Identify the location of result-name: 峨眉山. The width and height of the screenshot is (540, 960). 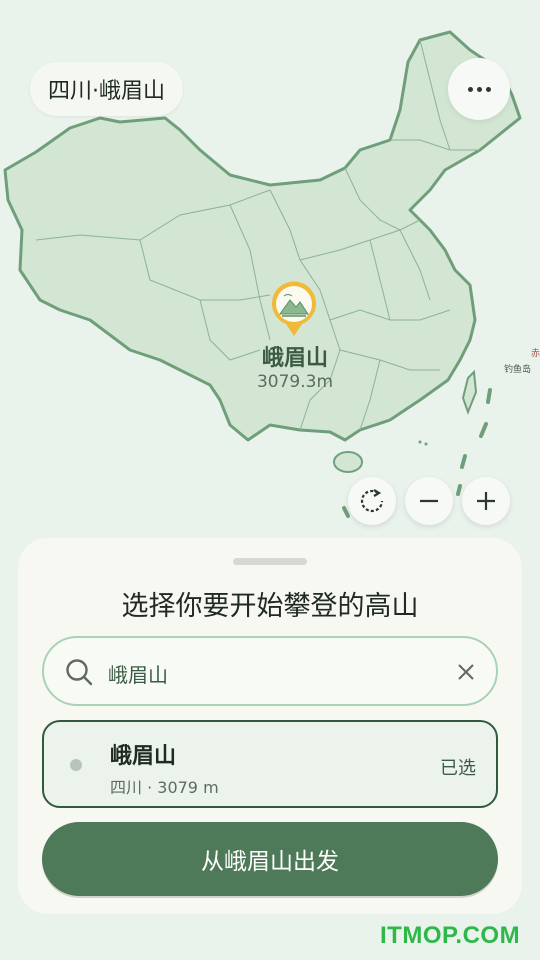
(143, 756).